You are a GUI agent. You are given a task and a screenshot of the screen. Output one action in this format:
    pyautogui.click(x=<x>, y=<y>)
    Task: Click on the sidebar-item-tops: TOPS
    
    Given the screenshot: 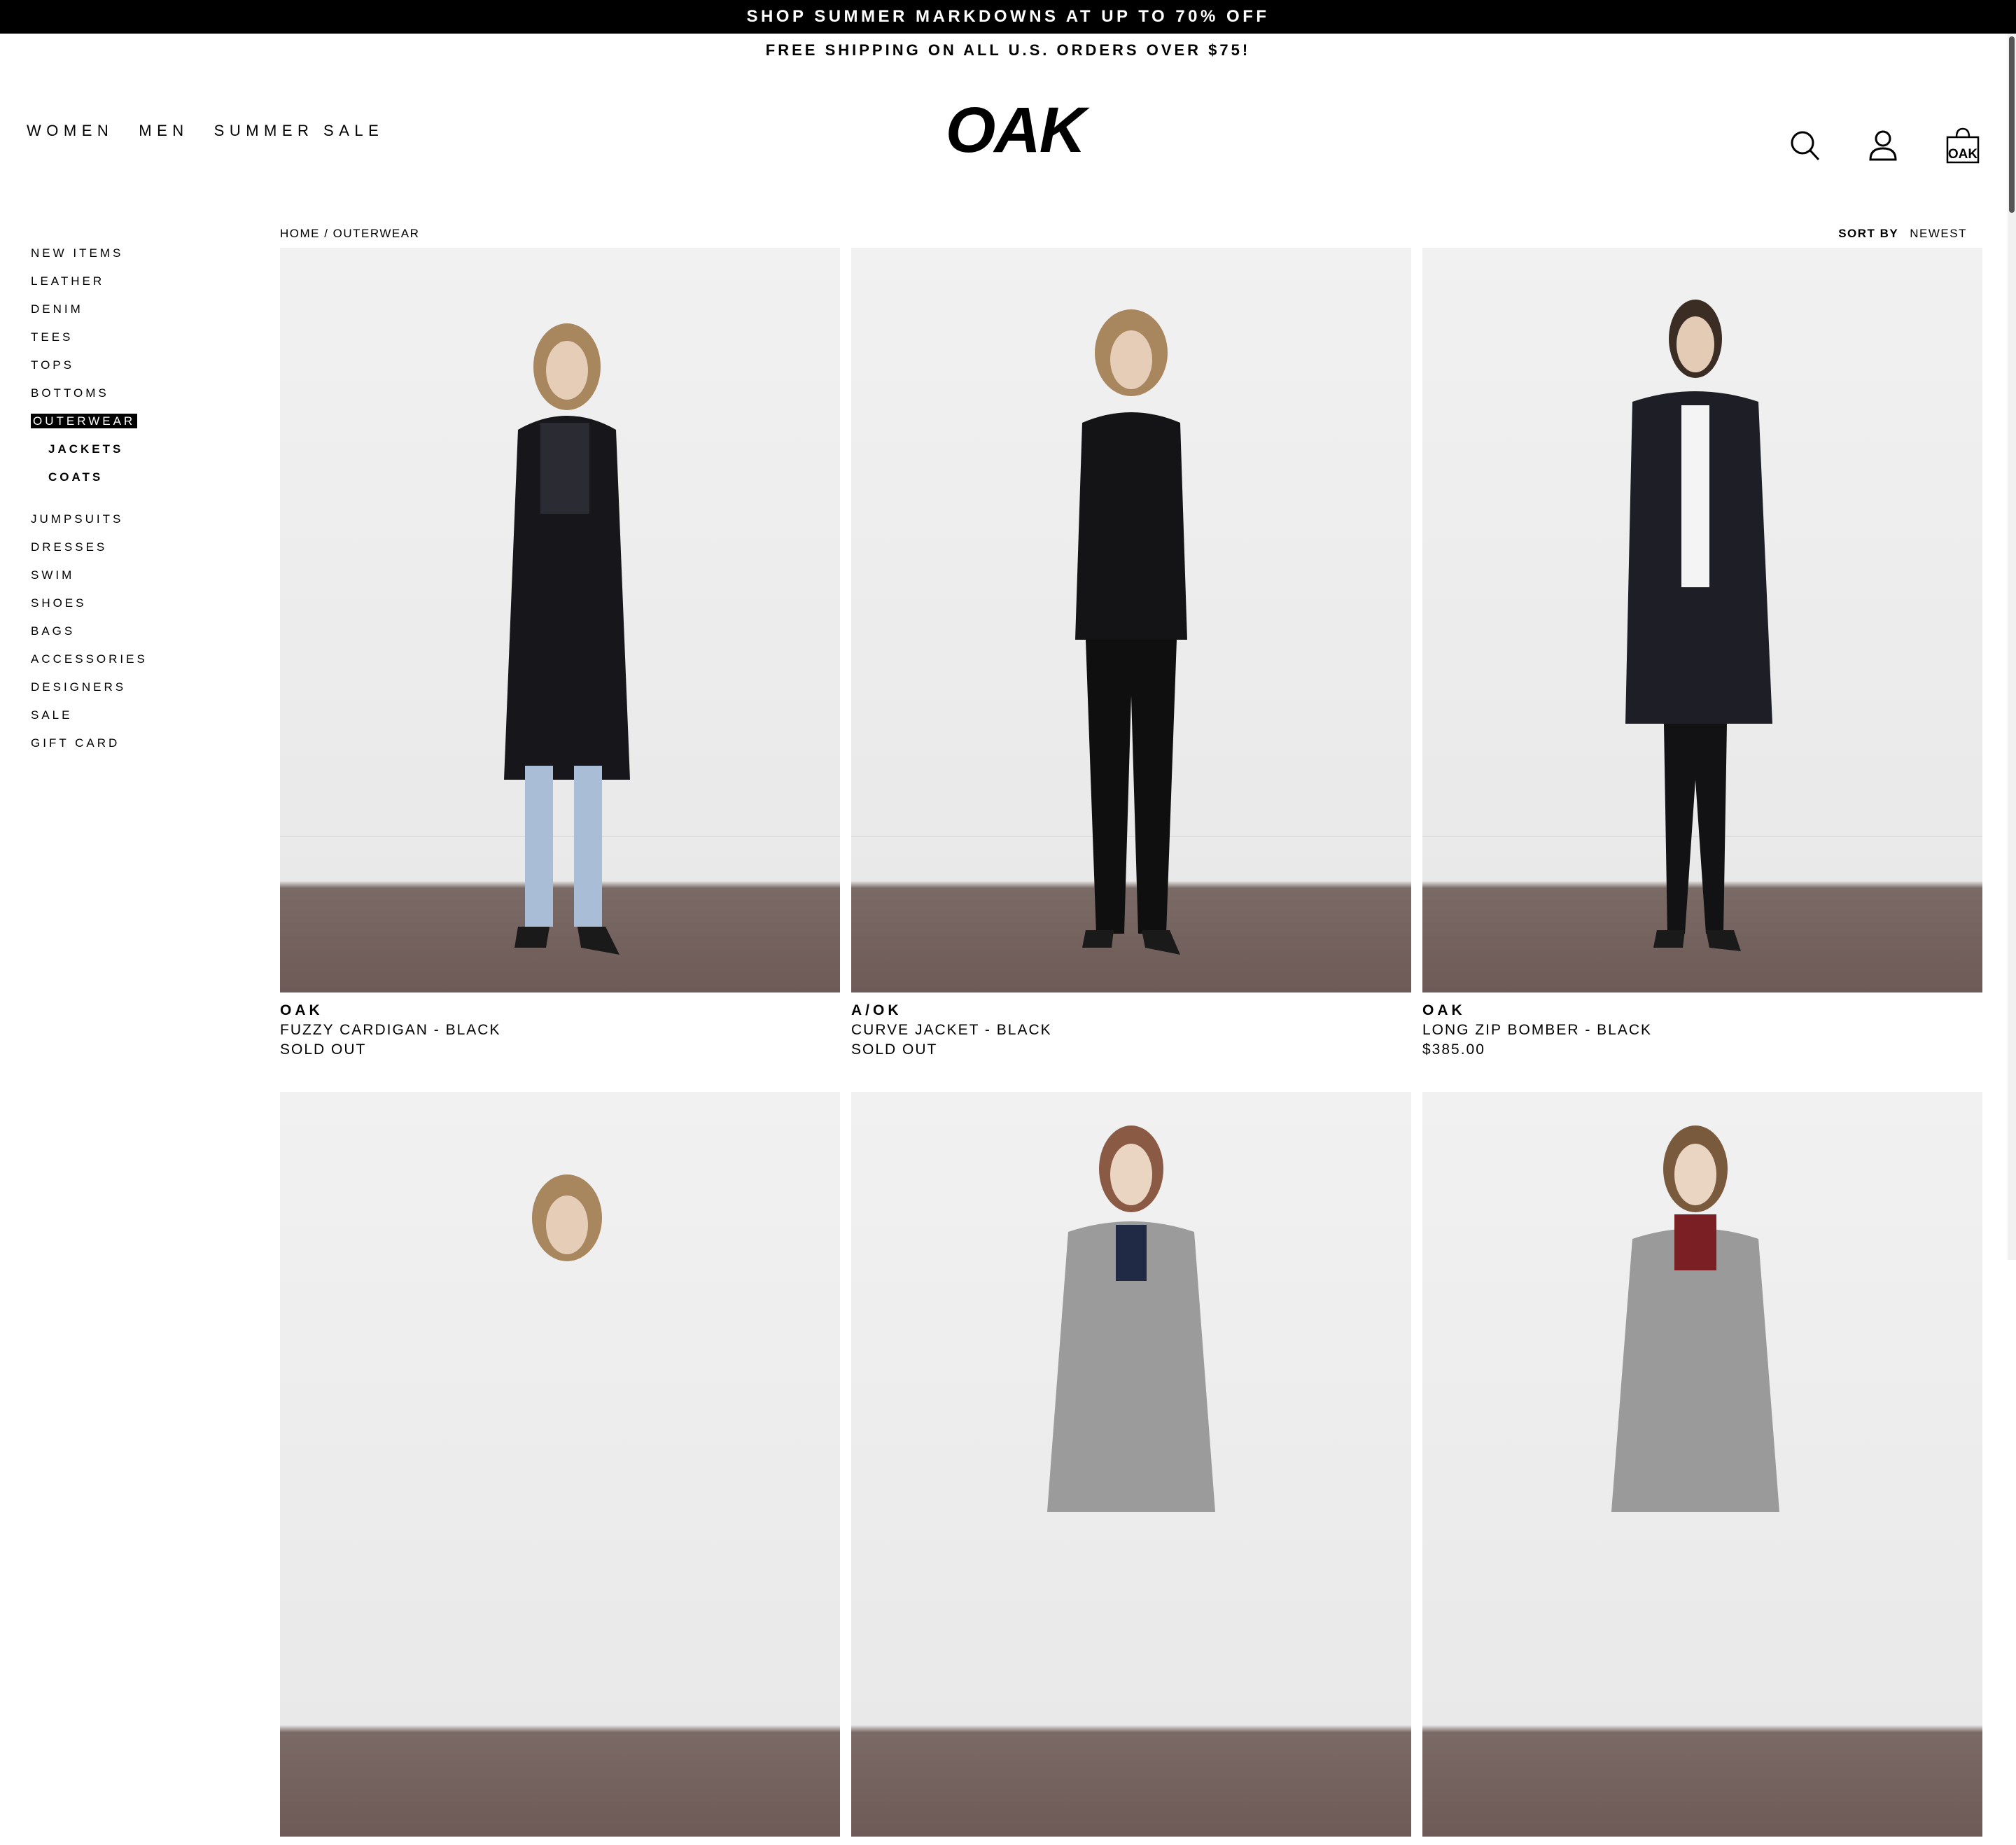 What is the action you would take?
    pyautogui.click(x=136, y=371)
    